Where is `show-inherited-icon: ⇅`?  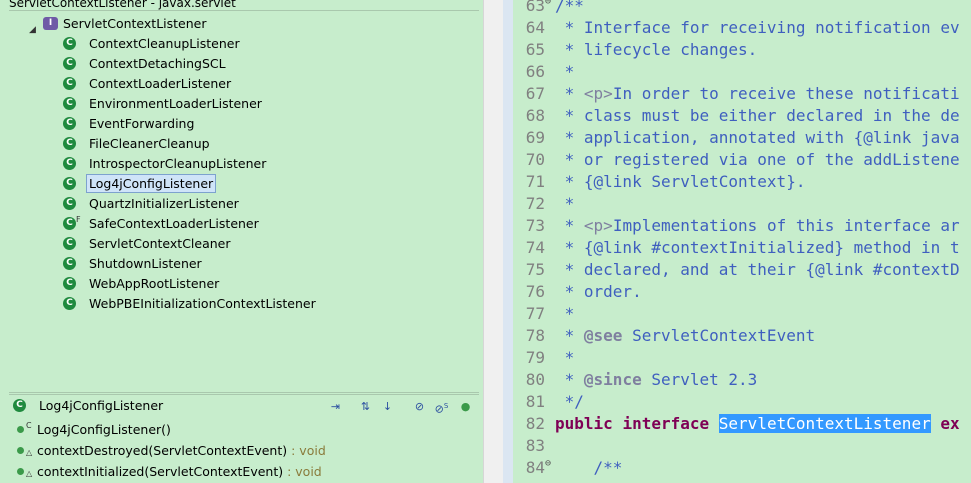
show-inherited-icon: ⇅ is located at coordinates (365, 406).